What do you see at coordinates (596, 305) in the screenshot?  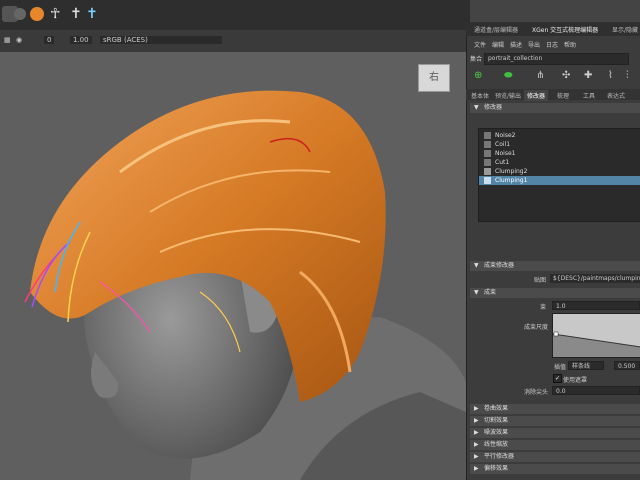 I see `clump-field: 1.0` at bounding box center [596, 305].